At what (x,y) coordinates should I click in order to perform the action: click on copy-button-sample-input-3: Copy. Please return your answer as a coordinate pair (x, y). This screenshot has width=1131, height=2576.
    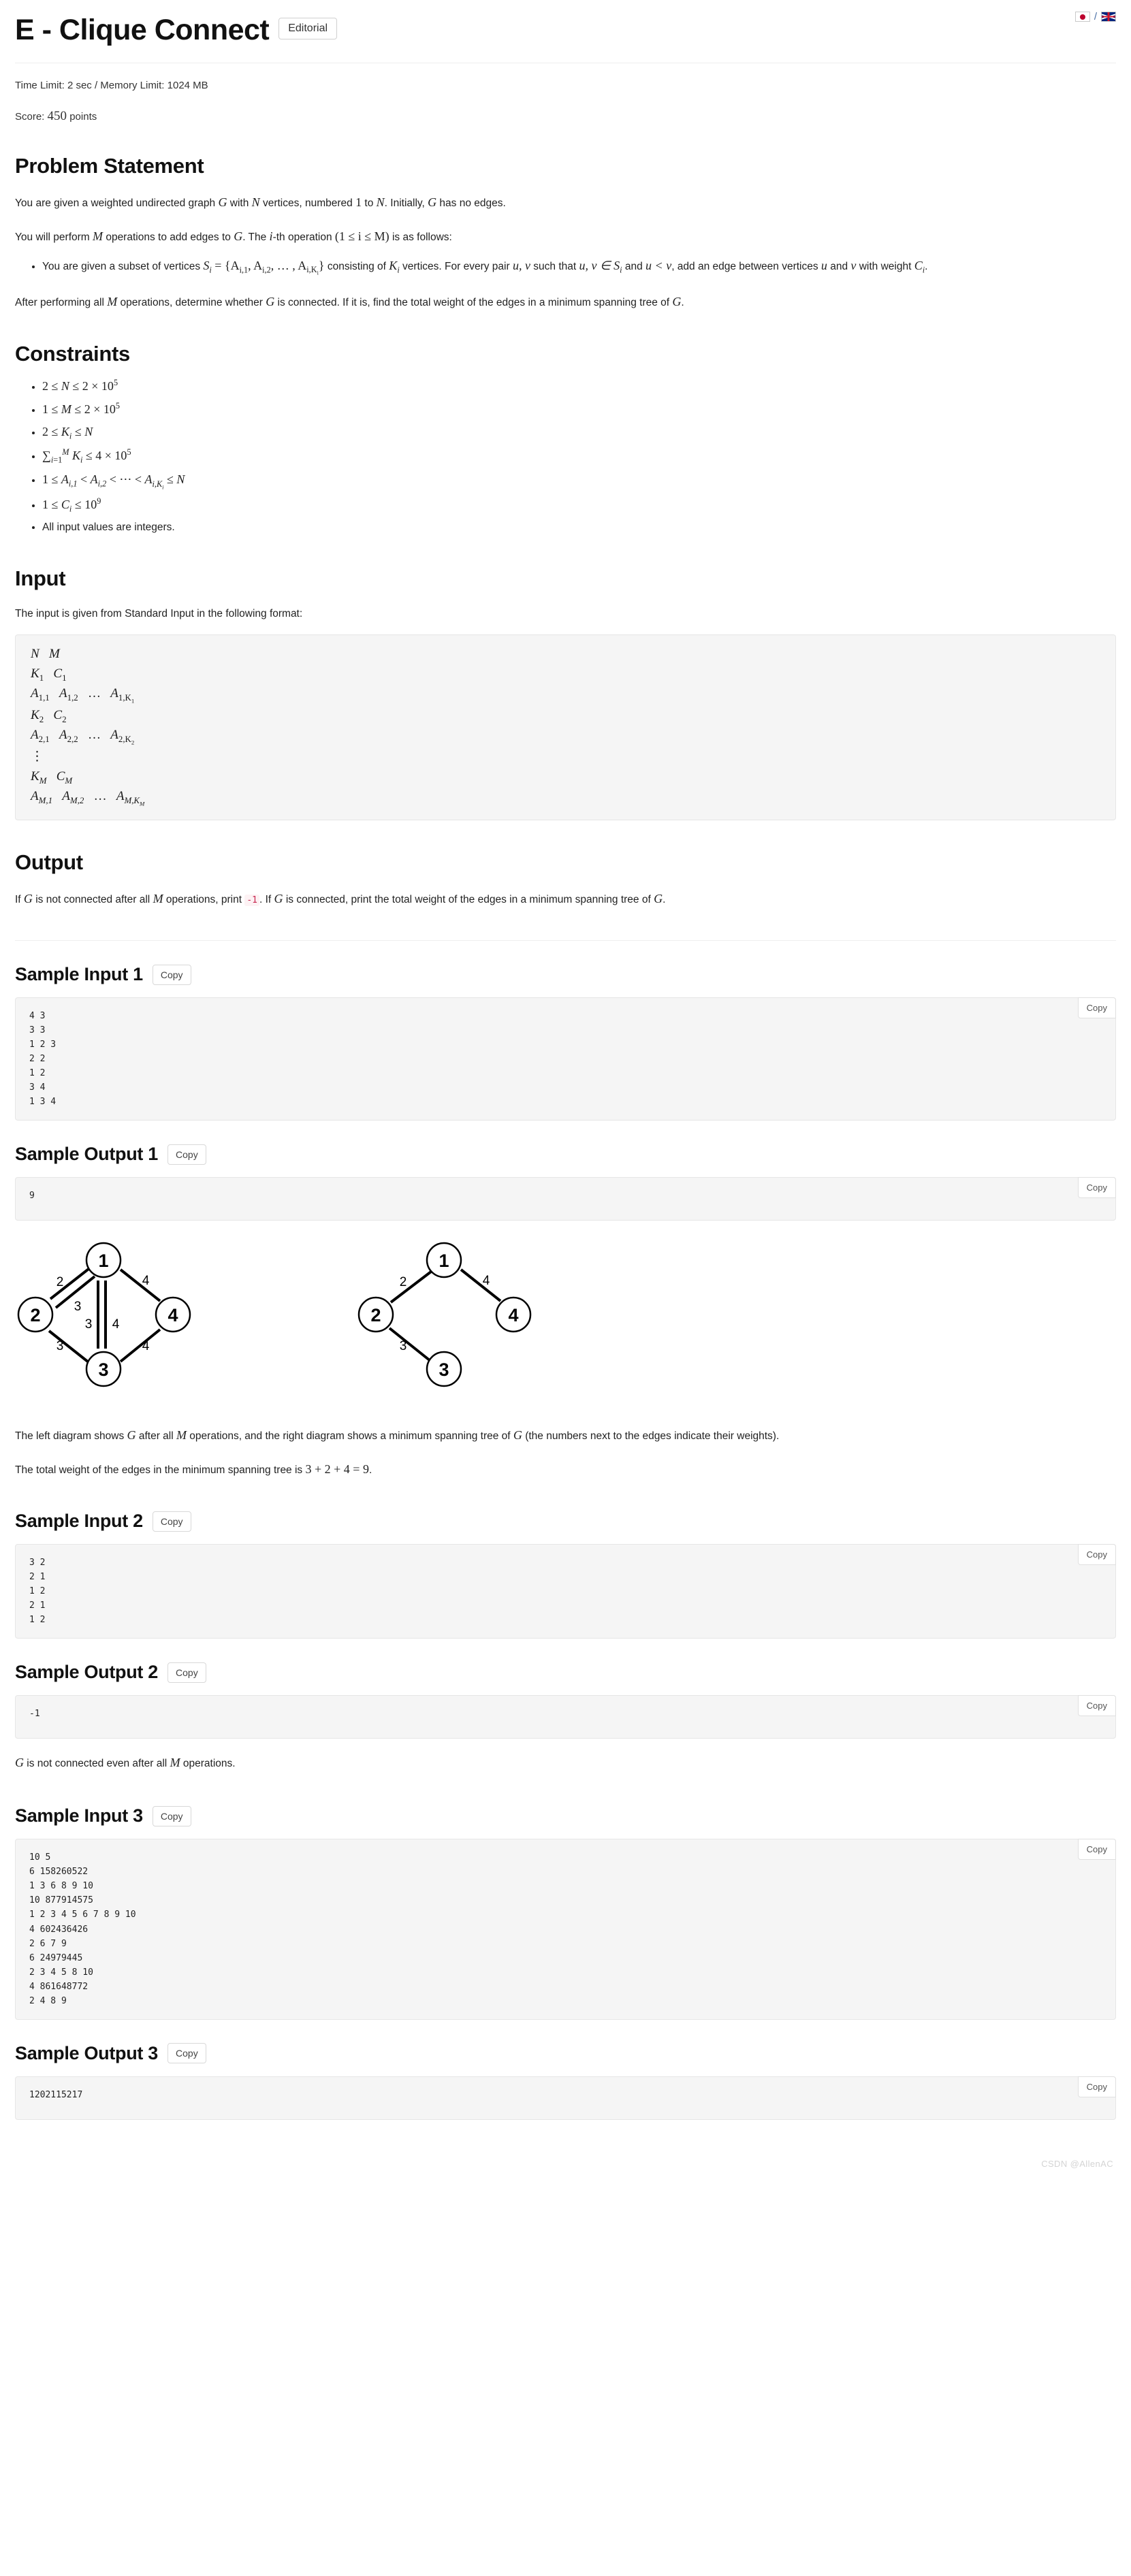
    Looking at the image, I should click on (171, 1815).